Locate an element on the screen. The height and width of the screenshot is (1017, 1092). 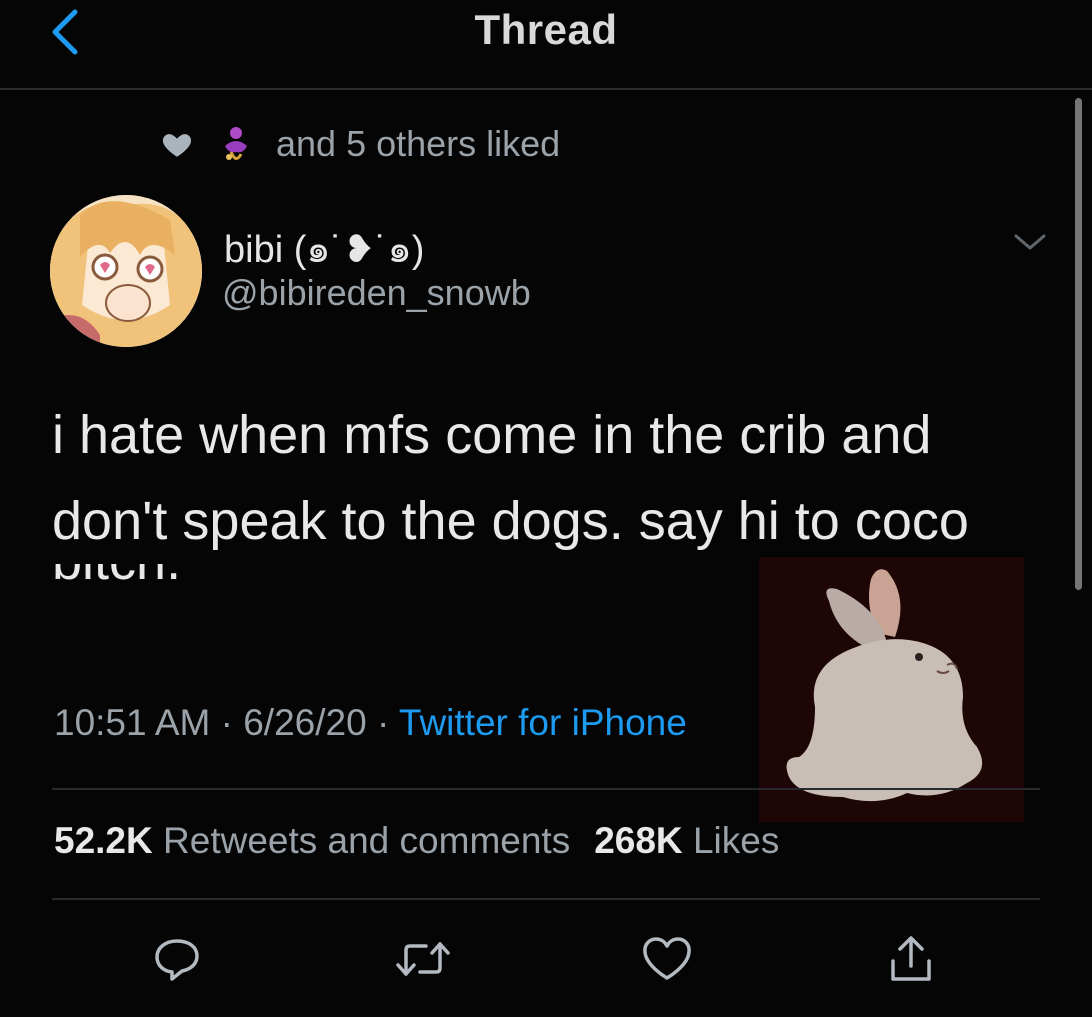
chevron-down-icon is located at coordinates (1030, 242).